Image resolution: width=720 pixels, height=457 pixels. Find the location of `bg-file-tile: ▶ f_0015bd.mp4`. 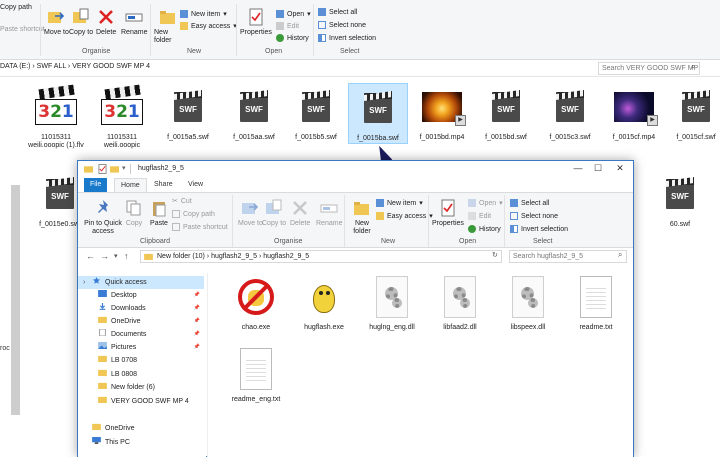

bg-file-tile: ▶ f_0015bd.mp4 is located at coordinates (442, 112).